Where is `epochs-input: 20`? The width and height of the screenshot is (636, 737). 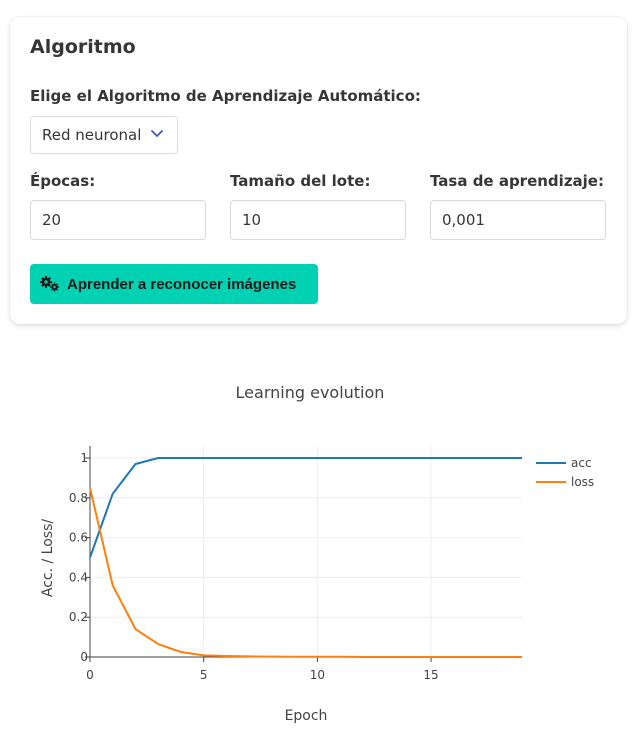
epochs-input: 20 is located at coordinates (118, 220).